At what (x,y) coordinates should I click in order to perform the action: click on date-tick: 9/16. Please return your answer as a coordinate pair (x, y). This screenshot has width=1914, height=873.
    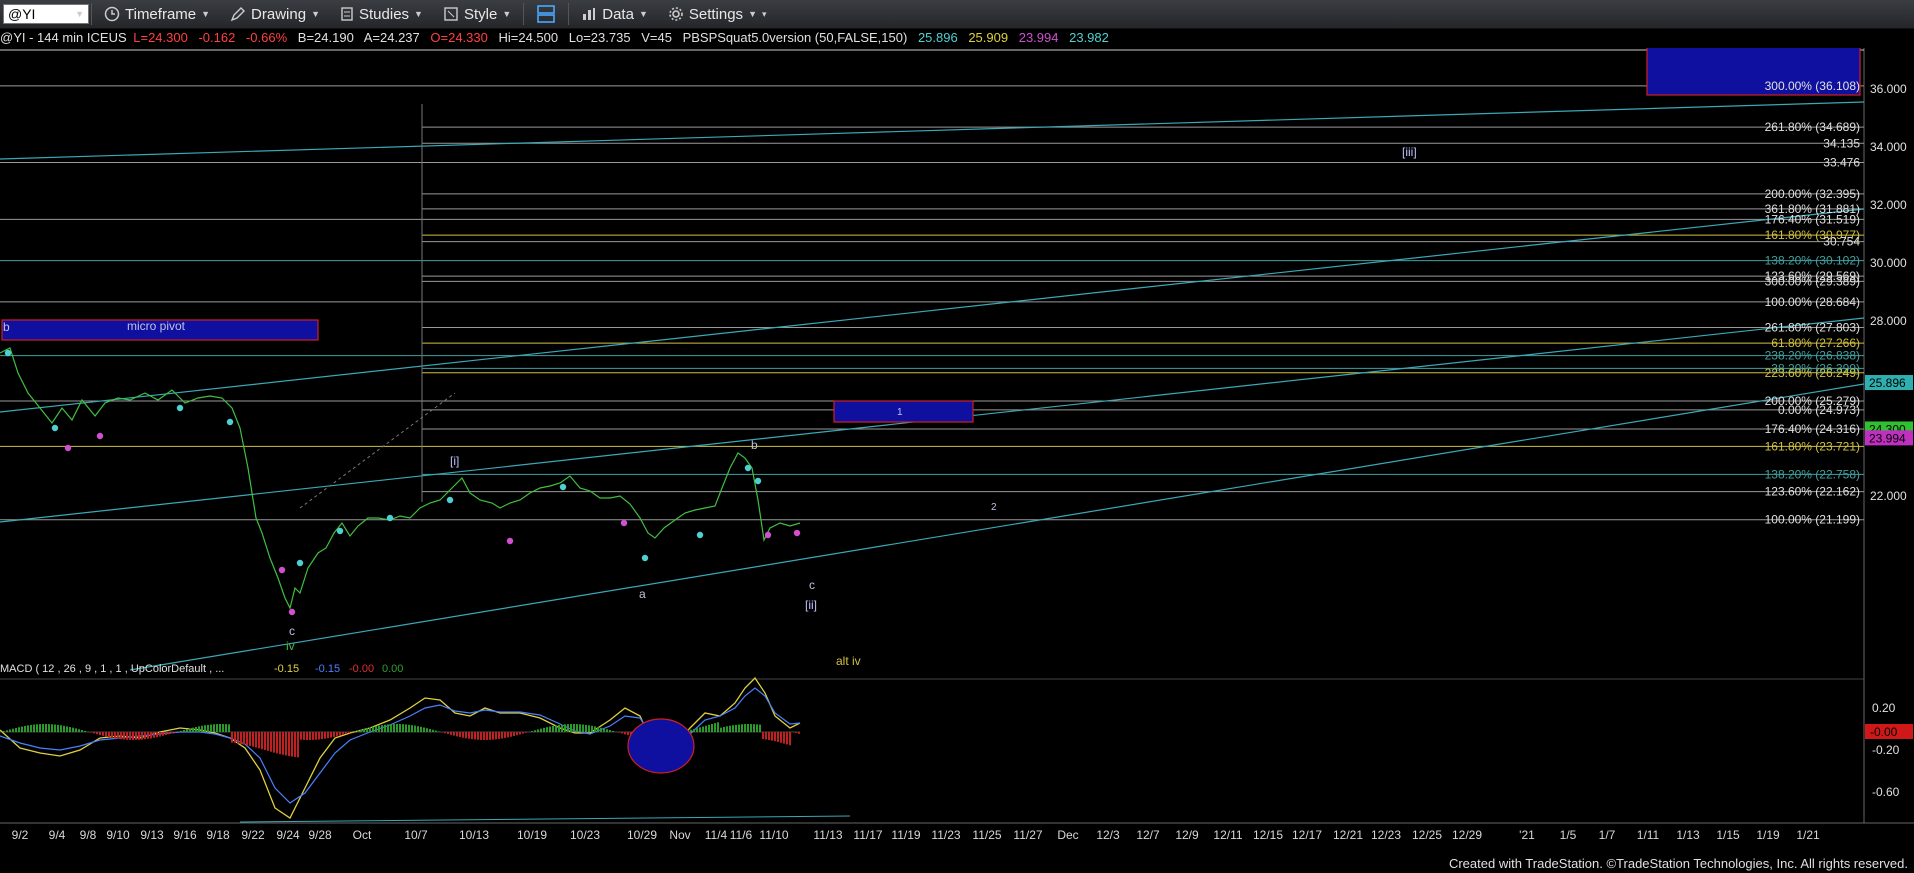
    Looking at the image, I should click on (185, 835).